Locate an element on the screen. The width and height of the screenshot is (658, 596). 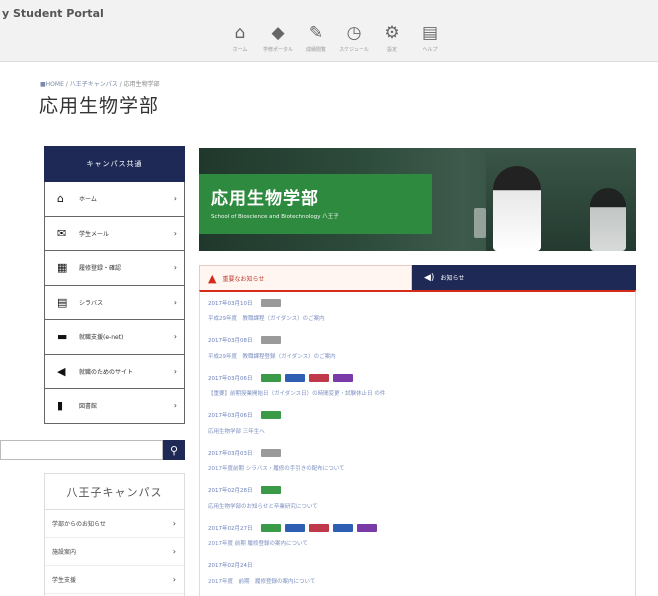
menu-item-home: ⌂ ホーム › is located at coordinates (114, 199).